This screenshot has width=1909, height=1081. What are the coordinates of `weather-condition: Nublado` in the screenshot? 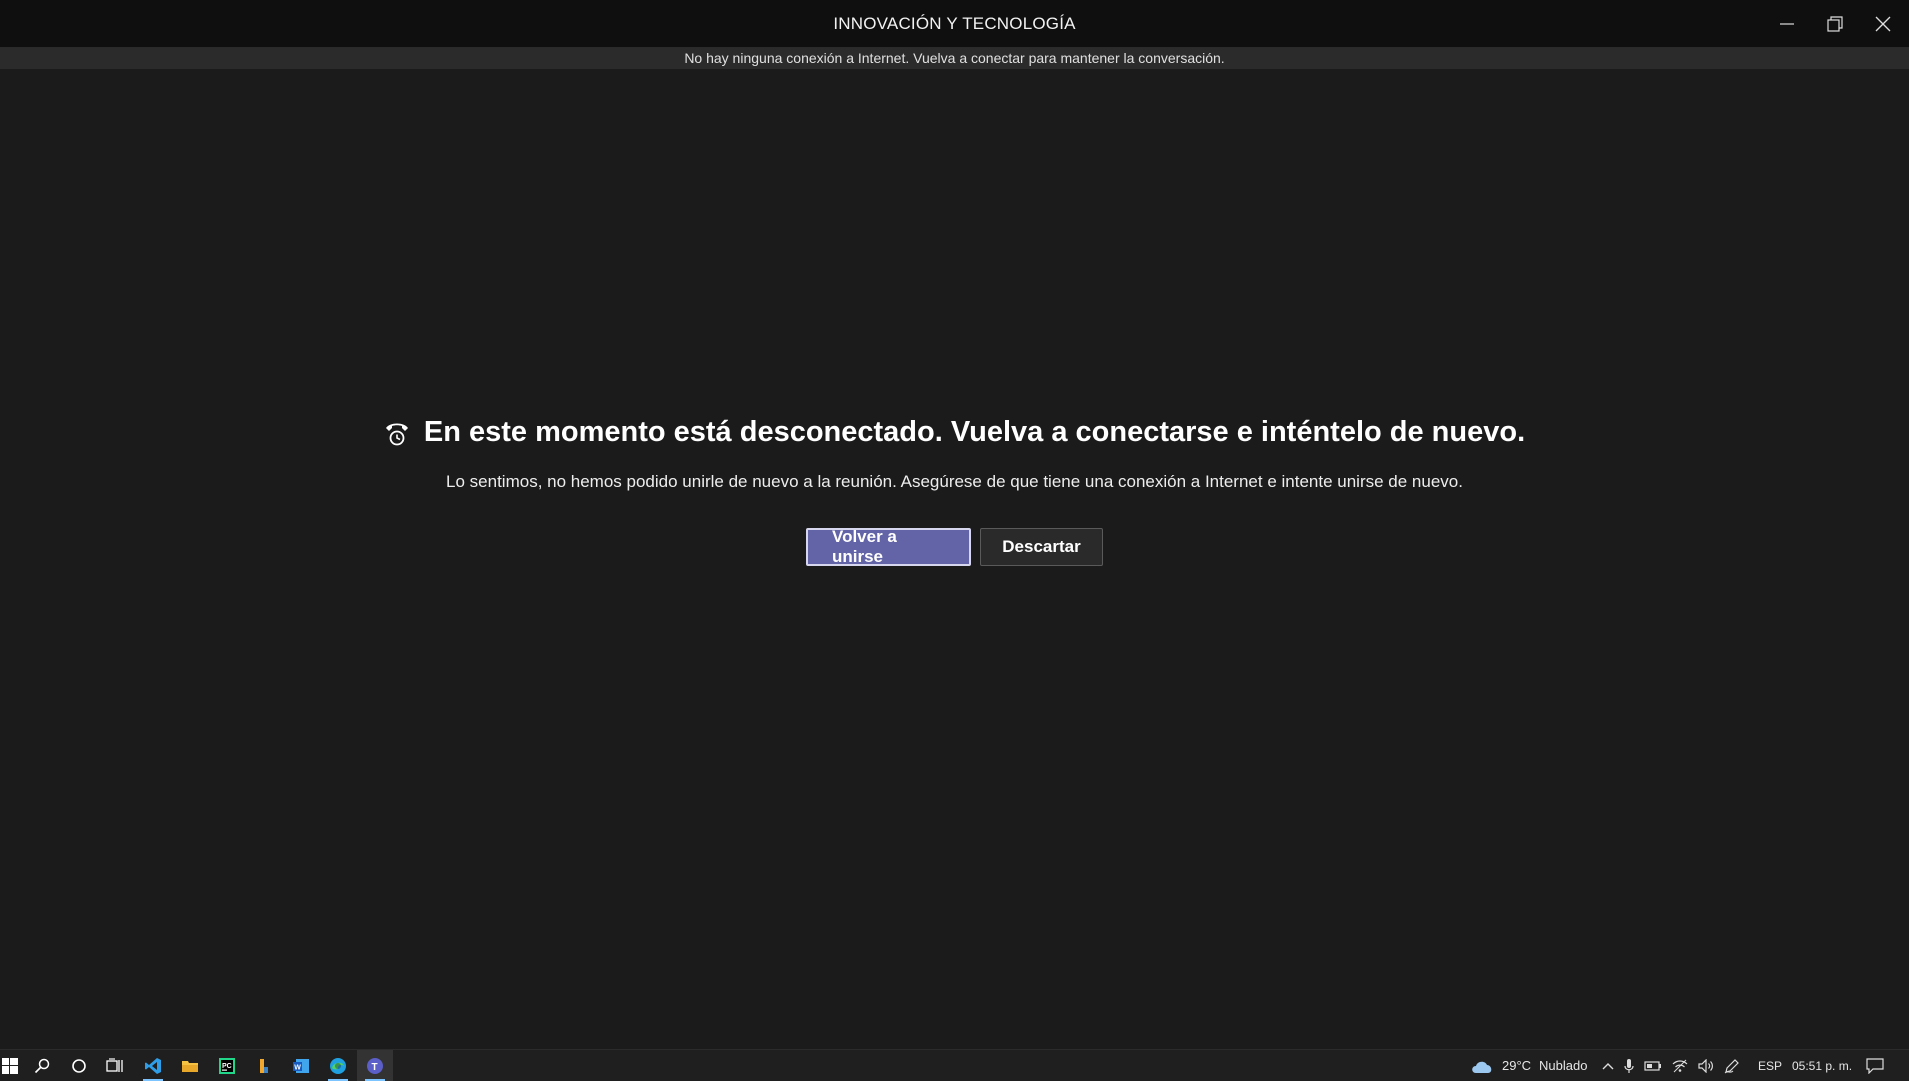 It's located at (1563, 1065).